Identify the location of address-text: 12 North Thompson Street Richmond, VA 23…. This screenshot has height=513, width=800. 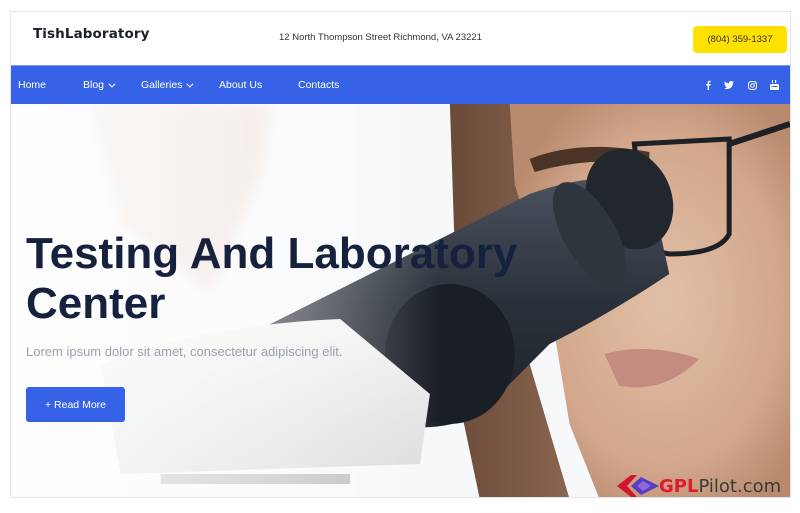
(380, 37).